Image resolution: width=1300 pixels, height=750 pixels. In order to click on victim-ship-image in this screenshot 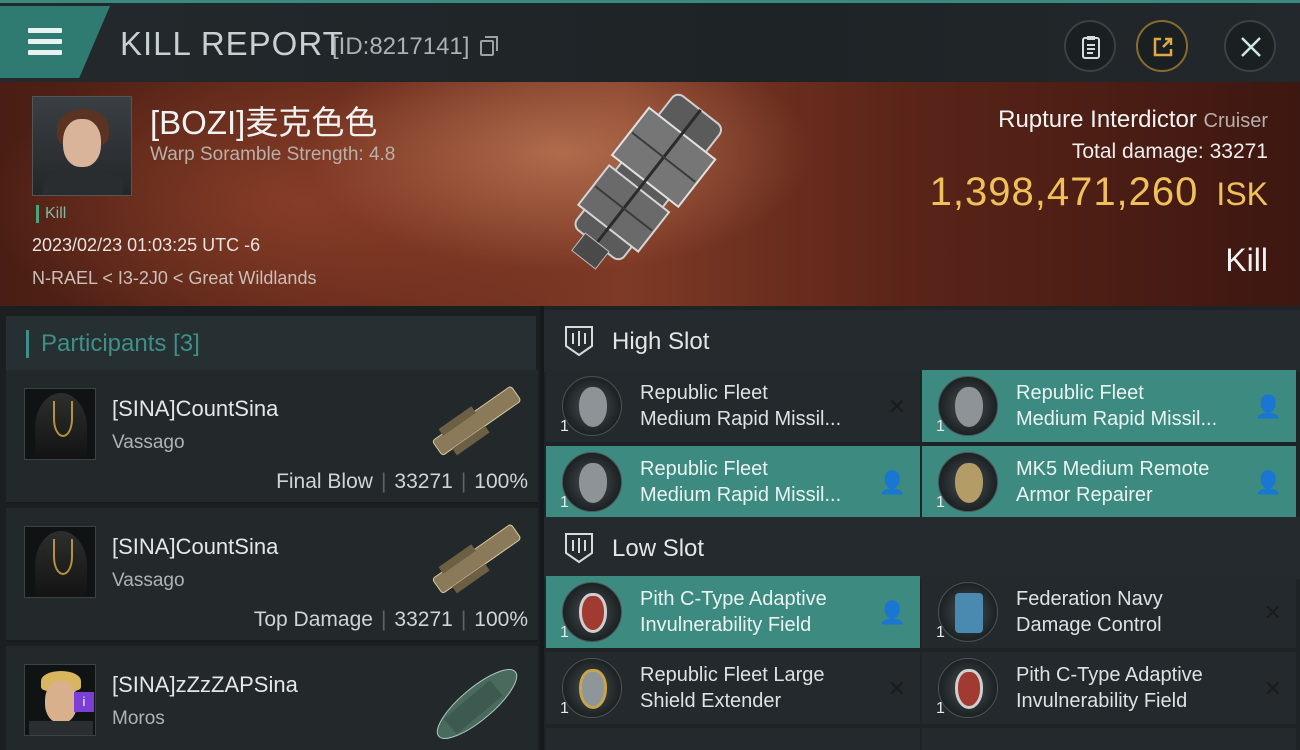, I will do `click(647, 181)`.